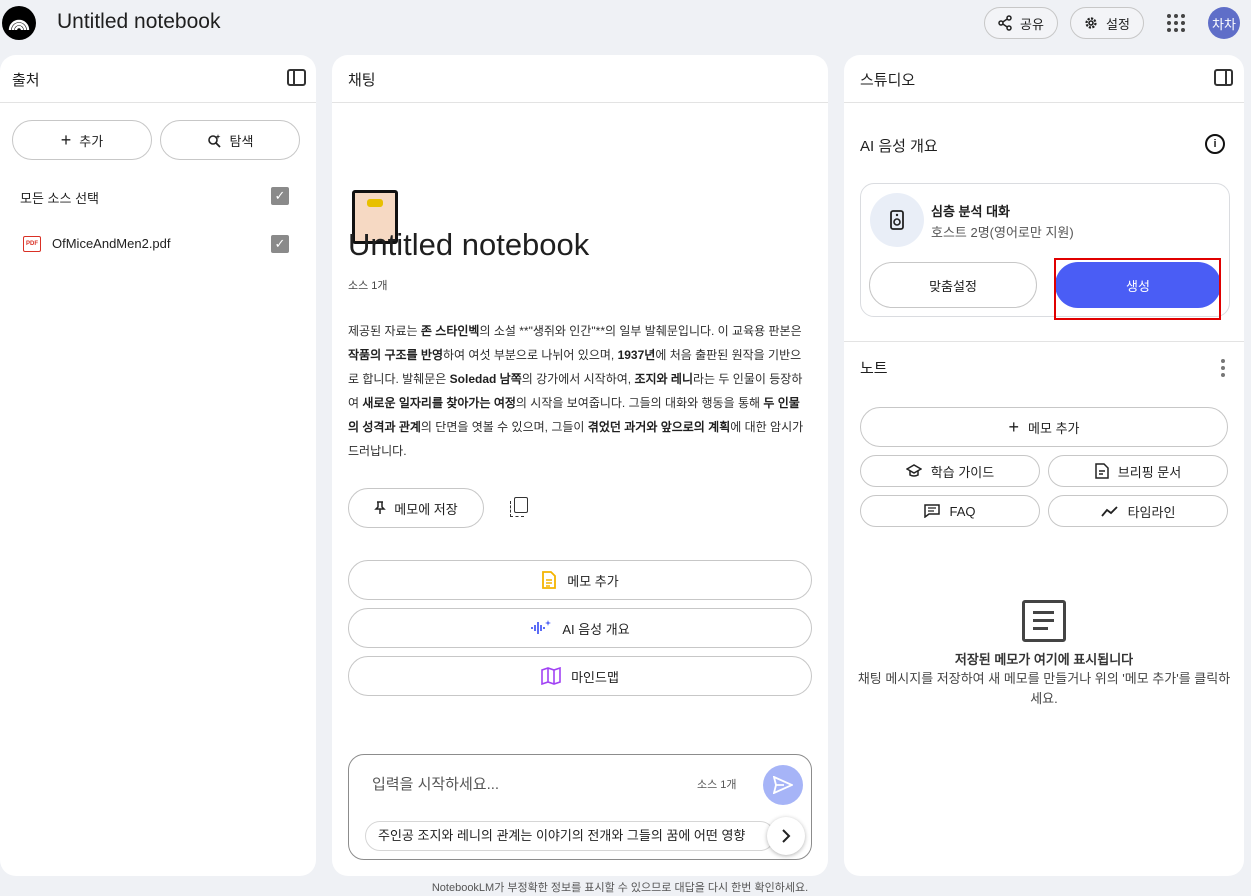  Describe the element at coordinates (625, 23) in the screenshot. I see `top-bar: Untitled notebook 공유 설정 차차` at that location.